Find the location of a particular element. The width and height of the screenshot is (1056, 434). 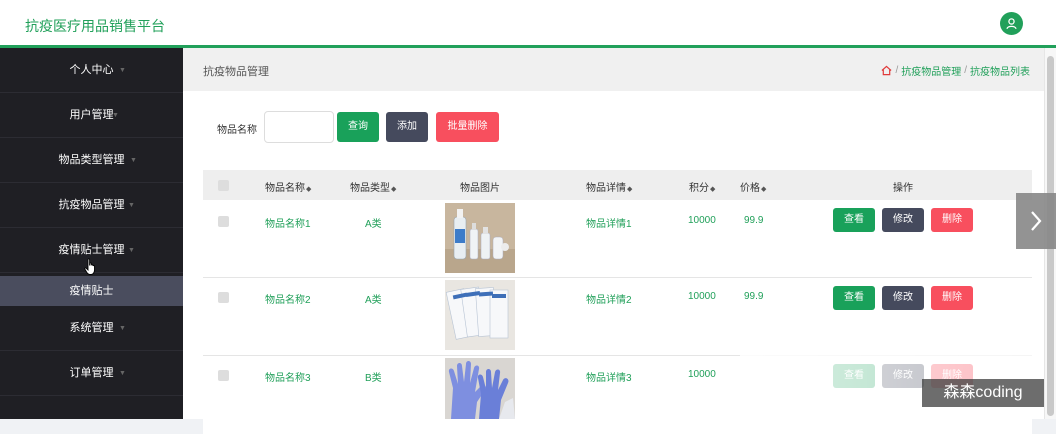

sidebar-item-label: 用户管理 is located at coordinates (91, 115).